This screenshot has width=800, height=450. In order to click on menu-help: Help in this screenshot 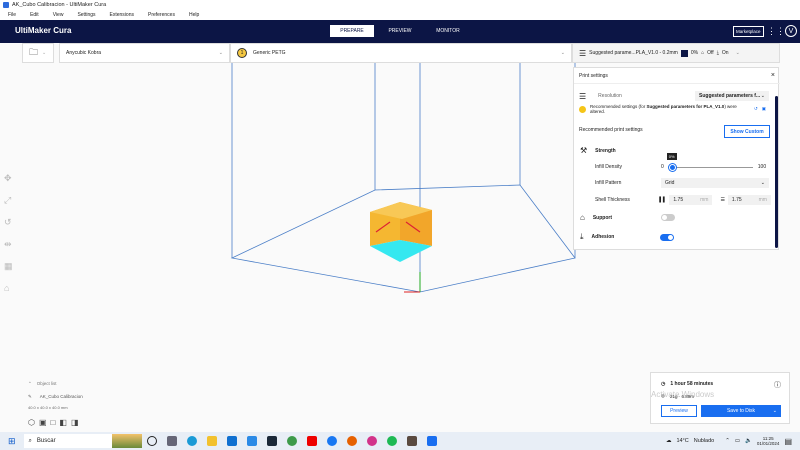, I will do `click(193, 15)`.